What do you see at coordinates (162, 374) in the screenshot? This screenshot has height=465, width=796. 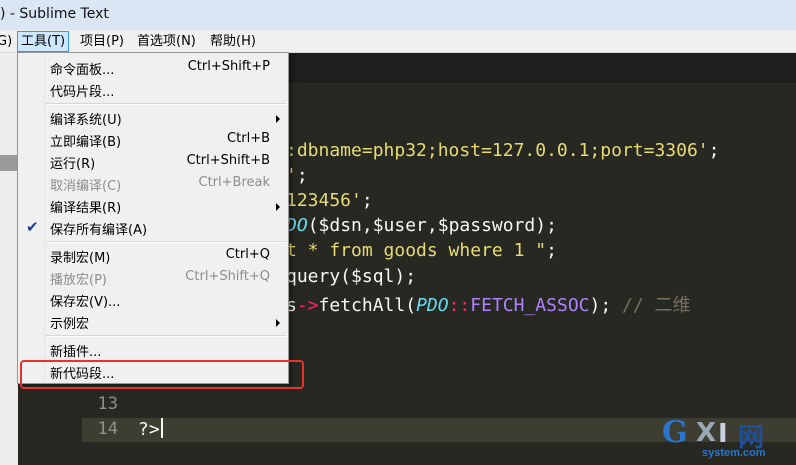 I see `highlight-annotation-box` at bounding box center [162, 374].